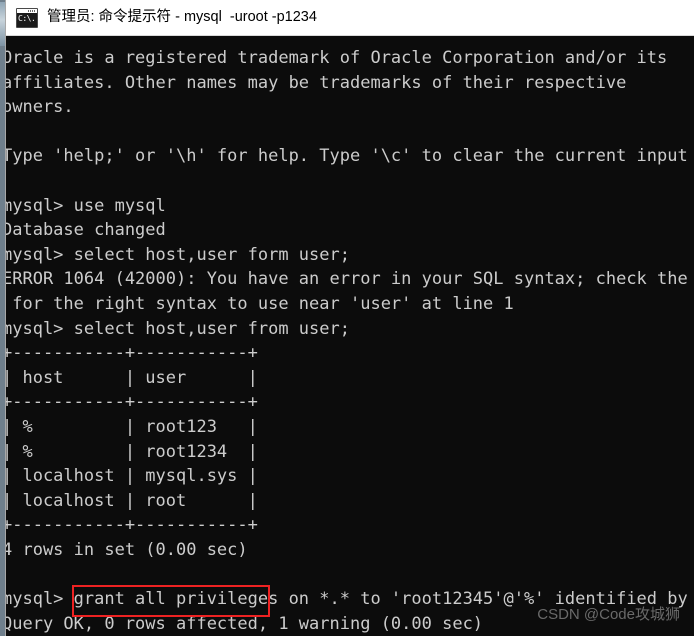 This screenshot has height=636, width=694. I want to click on cmd-icon-prompt-glyph: C:\., so click(27, 19).